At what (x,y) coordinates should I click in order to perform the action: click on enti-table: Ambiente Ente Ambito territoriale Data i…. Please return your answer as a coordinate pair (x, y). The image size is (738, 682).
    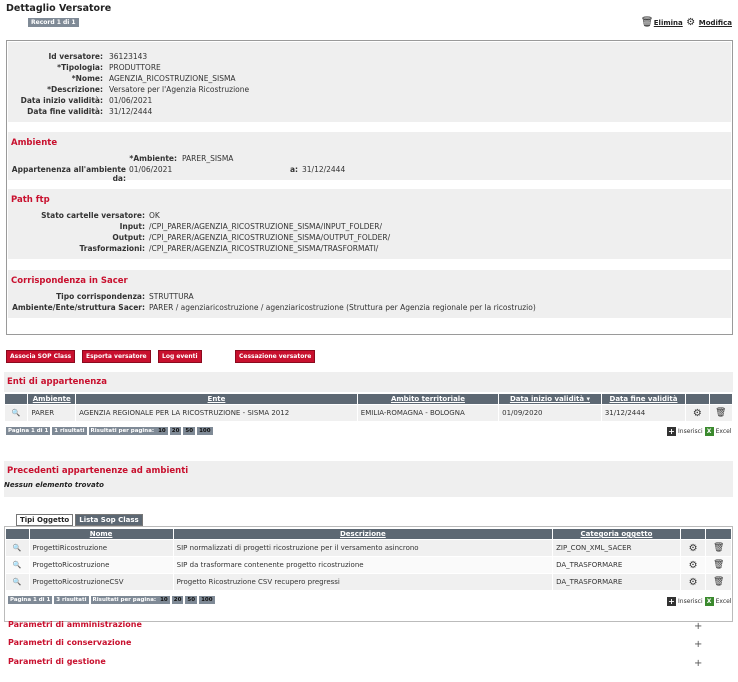
    Looking at the image, I should click on (368, 407).